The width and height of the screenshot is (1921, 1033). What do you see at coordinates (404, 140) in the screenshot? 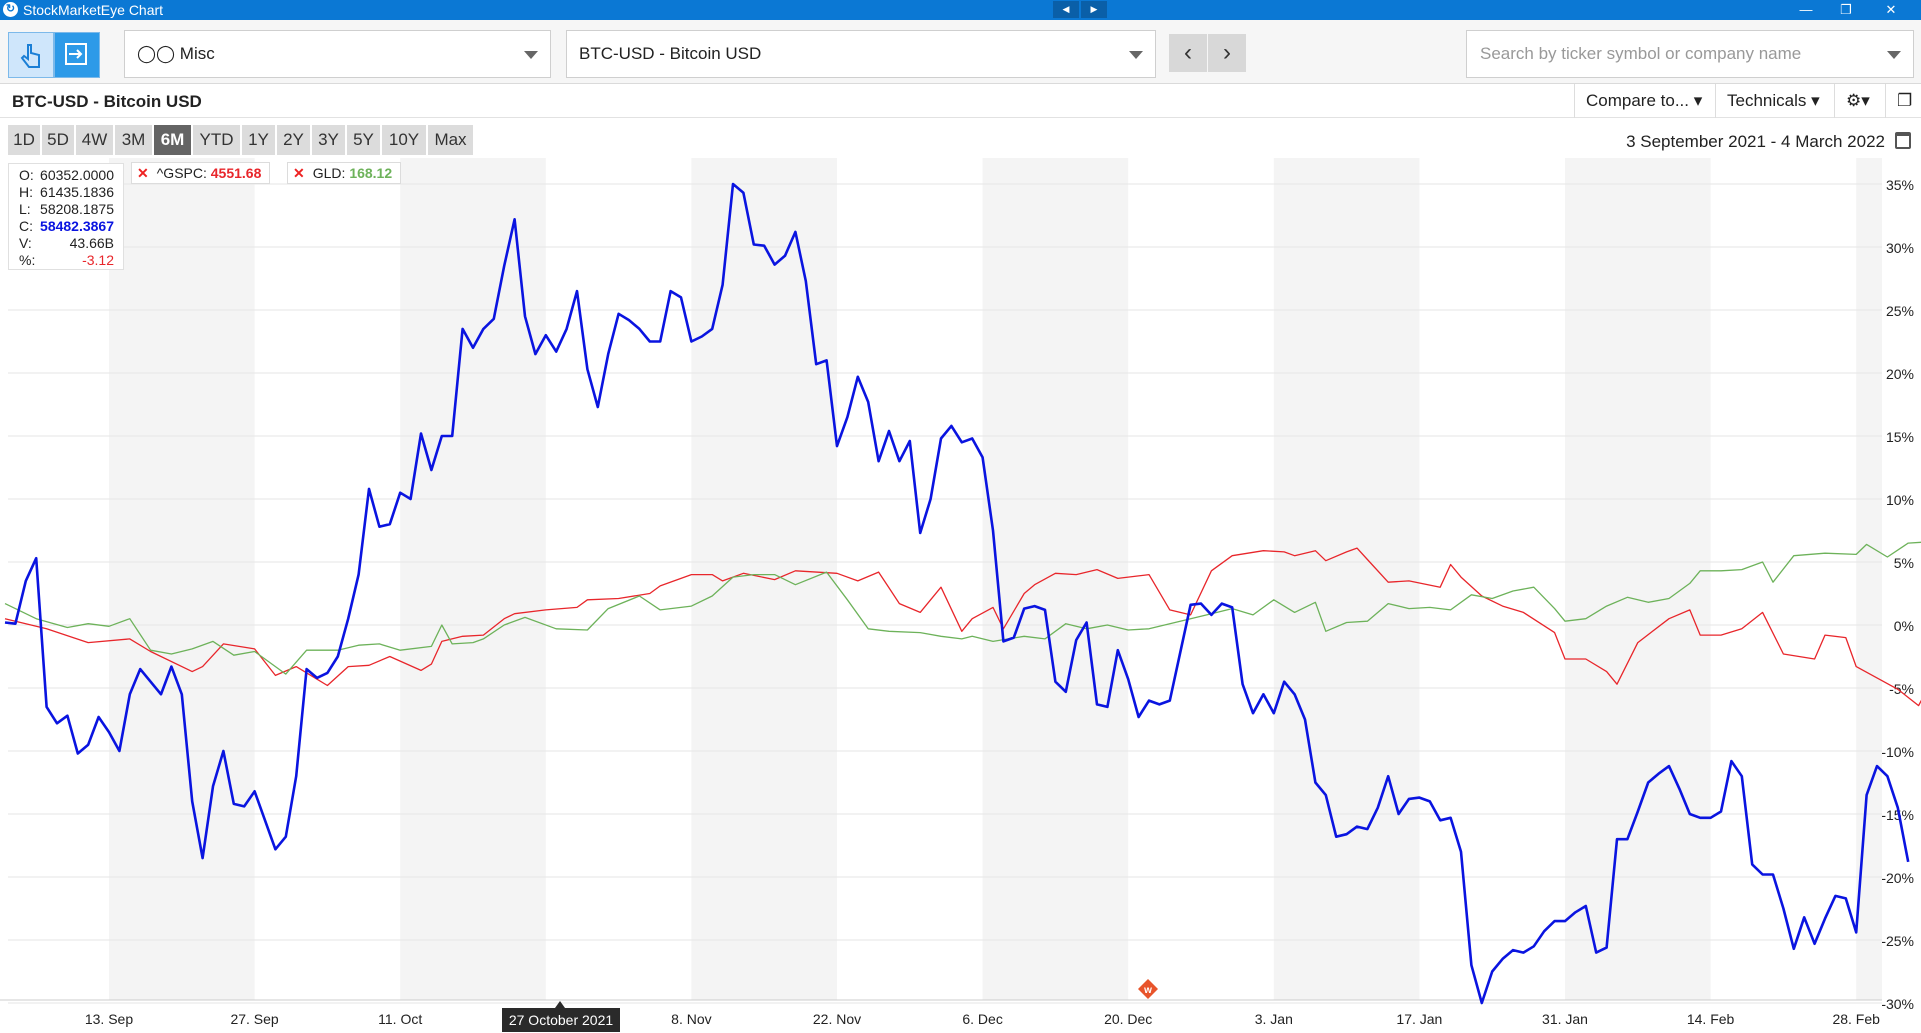
I see `period-button-10y: 10Y` at bounding box center [404, 140].